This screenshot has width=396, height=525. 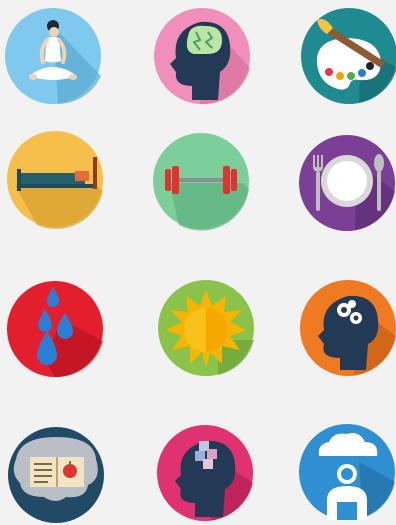 I want to click on bed-sleep-icon, so click(x=55, y=179).